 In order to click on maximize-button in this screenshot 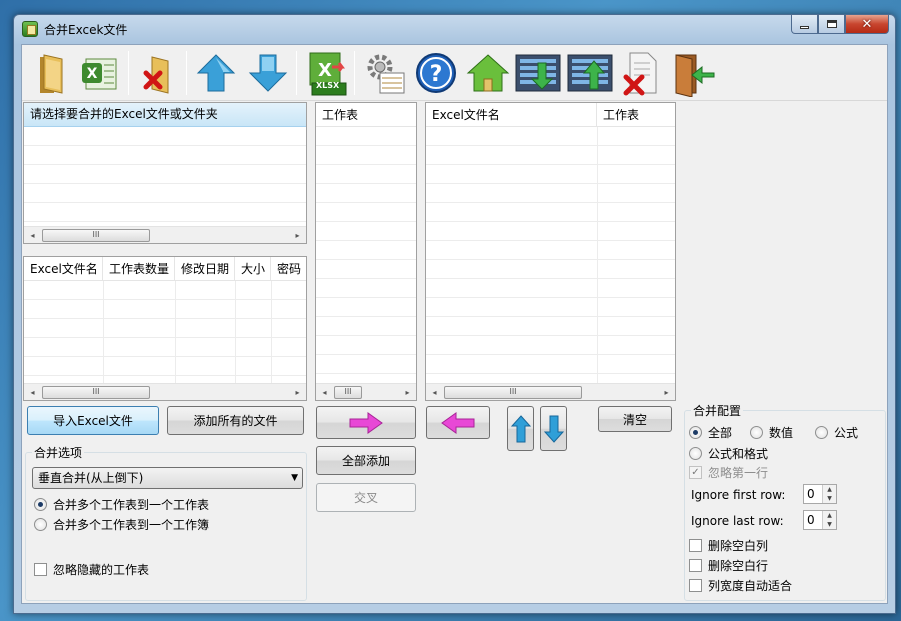, I will do `click(831, 24)`.